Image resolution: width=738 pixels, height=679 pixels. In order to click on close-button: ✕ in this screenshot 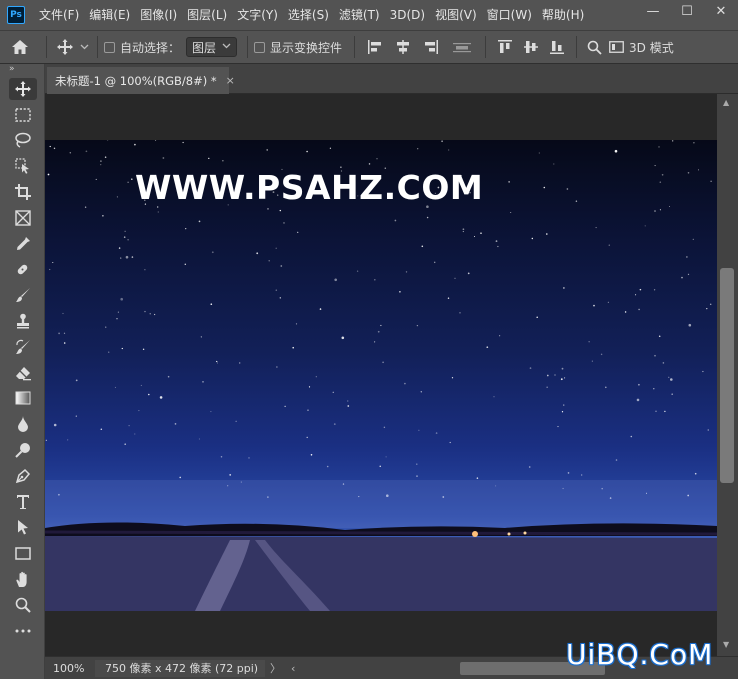, I will do `click(721, 11)`.